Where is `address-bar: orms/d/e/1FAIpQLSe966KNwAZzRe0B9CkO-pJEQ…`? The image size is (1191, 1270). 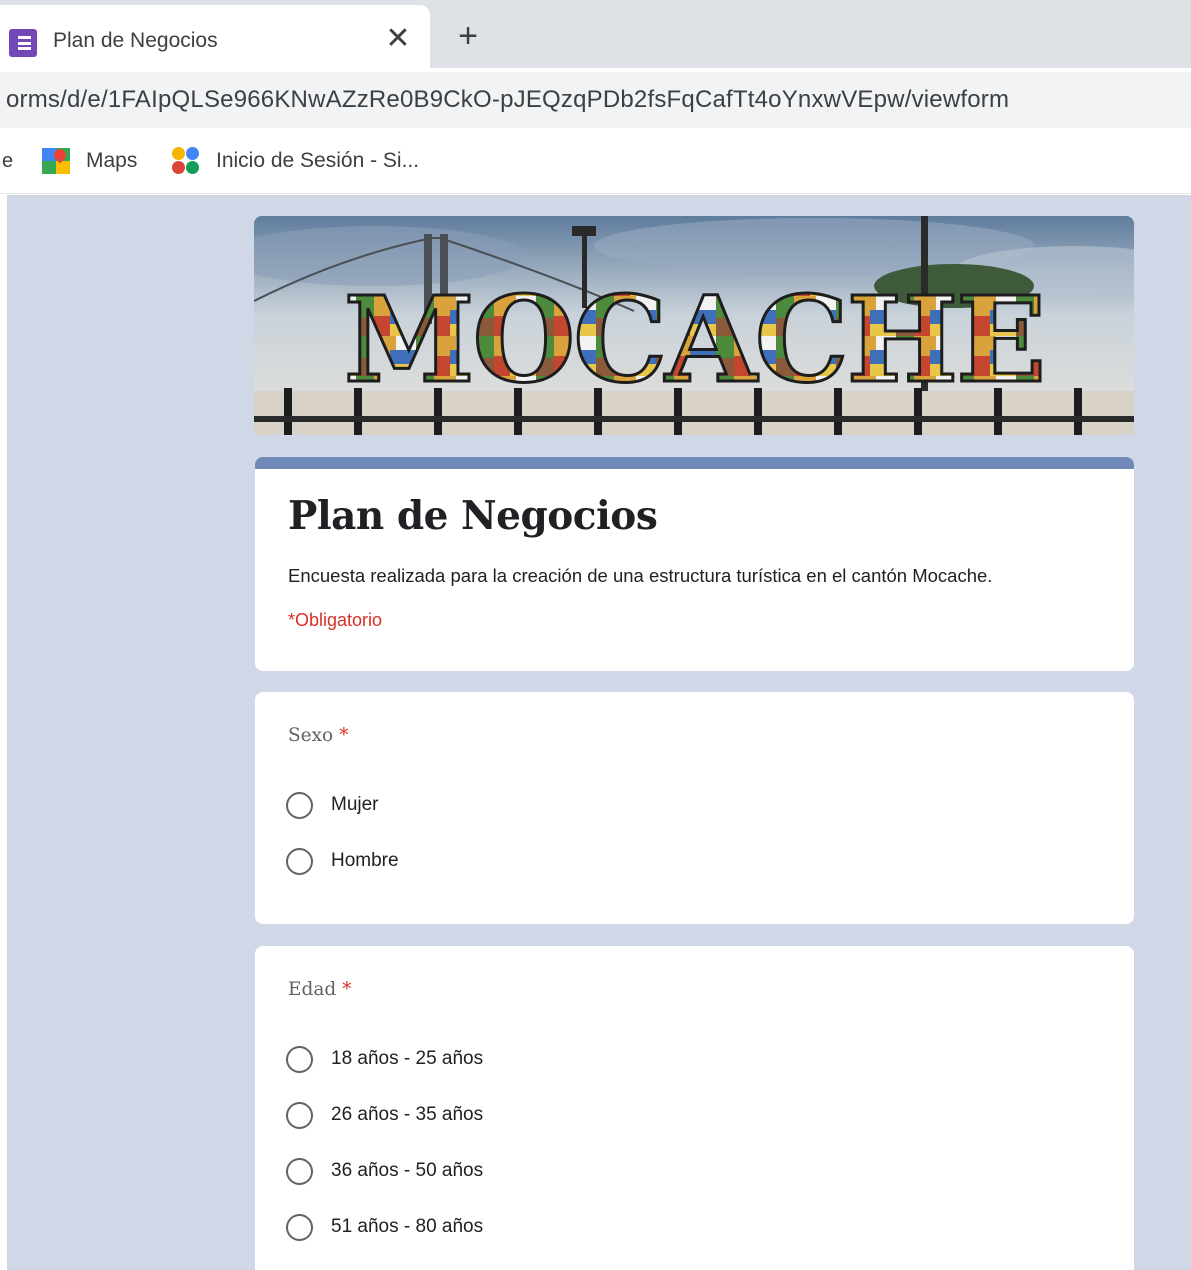 address-bar: orms/d/e/1FAIpQLSe966KNwAZzRe0B9CkO-pJEQ… is located at coordinates (595, 100).